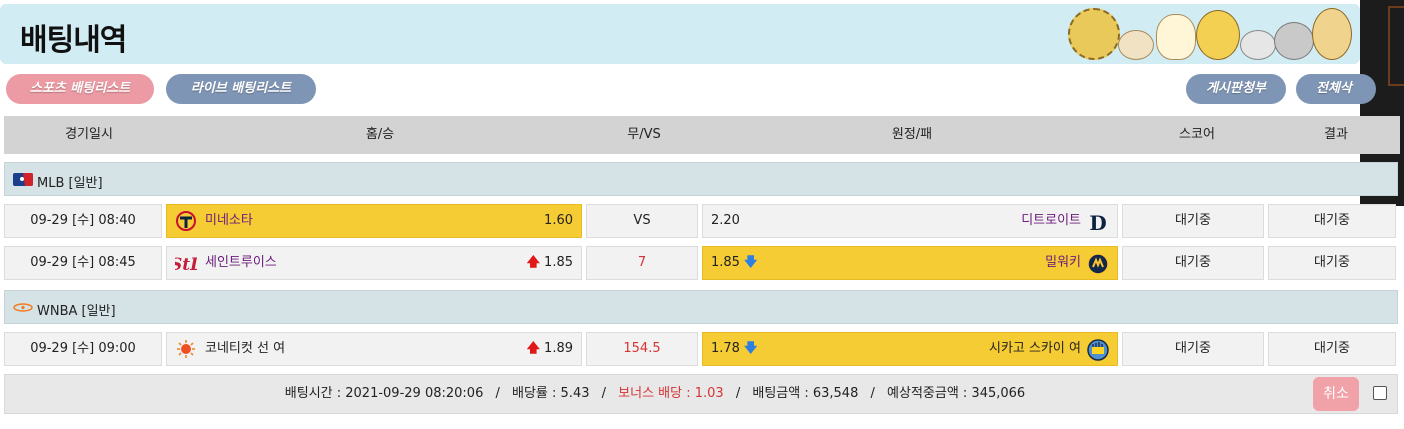  I want to click on home-bet-cell: StL 세인트루이스 🡅1.85, so click(374, 263).